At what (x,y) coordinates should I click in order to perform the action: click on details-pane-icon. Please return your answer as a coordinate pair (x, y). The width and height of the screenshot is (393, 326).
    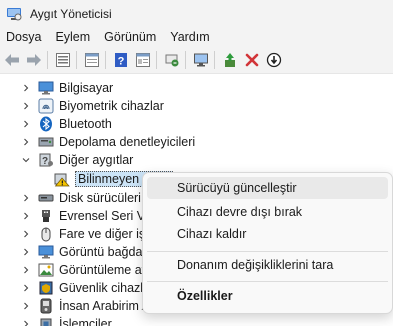
    Looking at the image, I should click on (92, 60).